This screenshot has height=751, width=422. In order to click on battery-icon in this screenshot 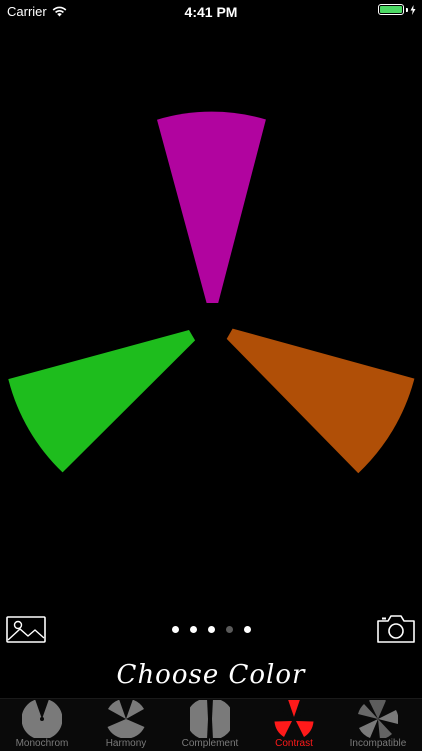, I will do `click(391, 9)`.